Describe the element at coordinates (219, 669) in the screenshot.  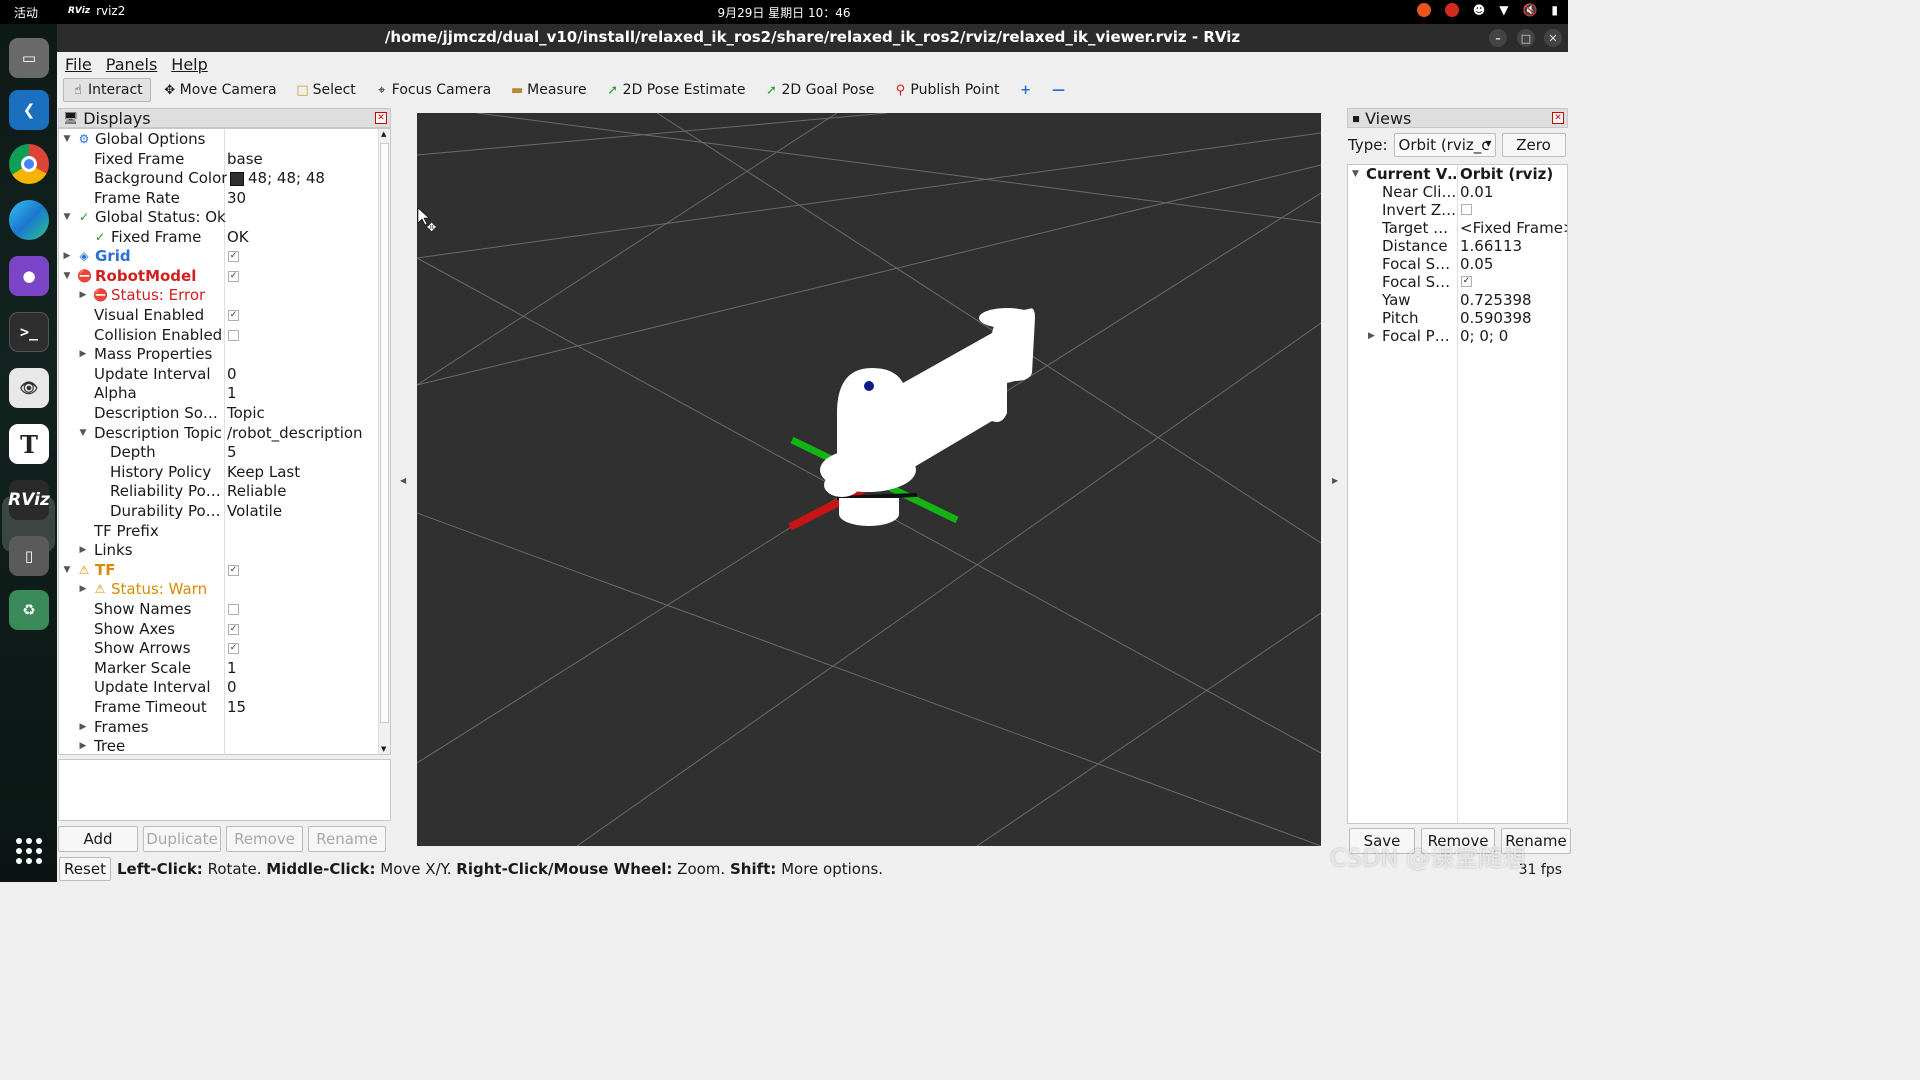
I see `tree-row-marker-scale: Marker Scale 1` at that location.